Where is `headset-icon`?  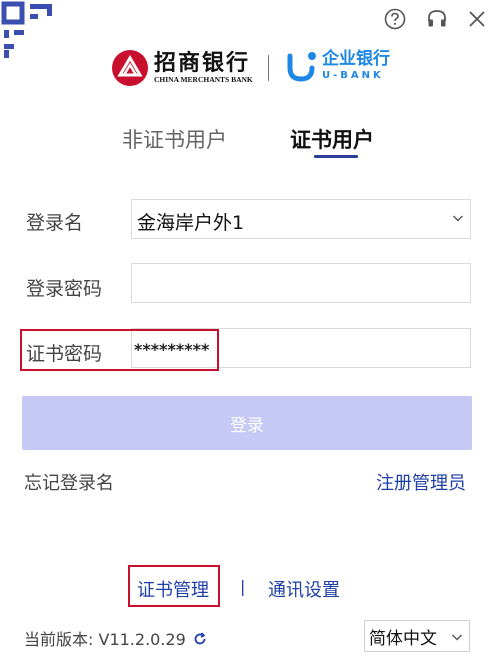 headset-icon is located at coordinates (437, 19).